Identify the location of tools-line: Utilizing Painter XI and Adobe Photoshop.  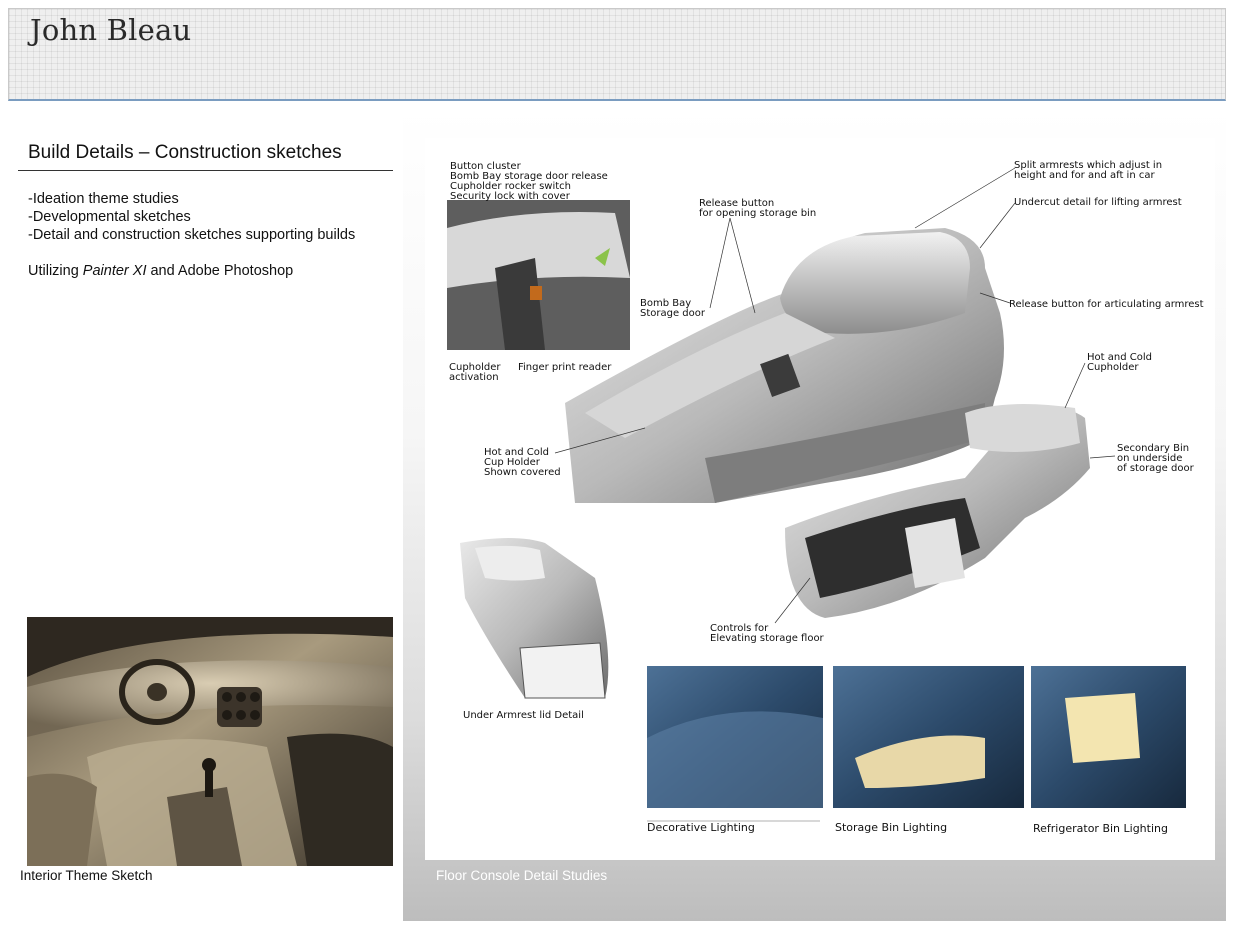
(160, 271).